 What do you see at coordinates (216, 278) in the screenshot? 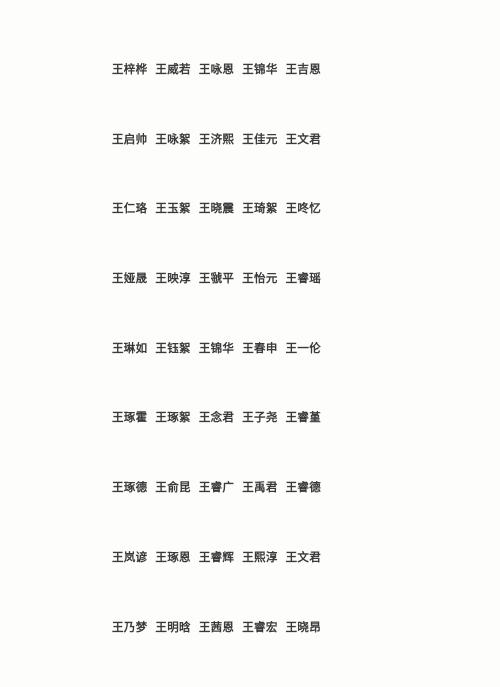
I see `name-item: 王虢平` at bounding box center [216, 278].